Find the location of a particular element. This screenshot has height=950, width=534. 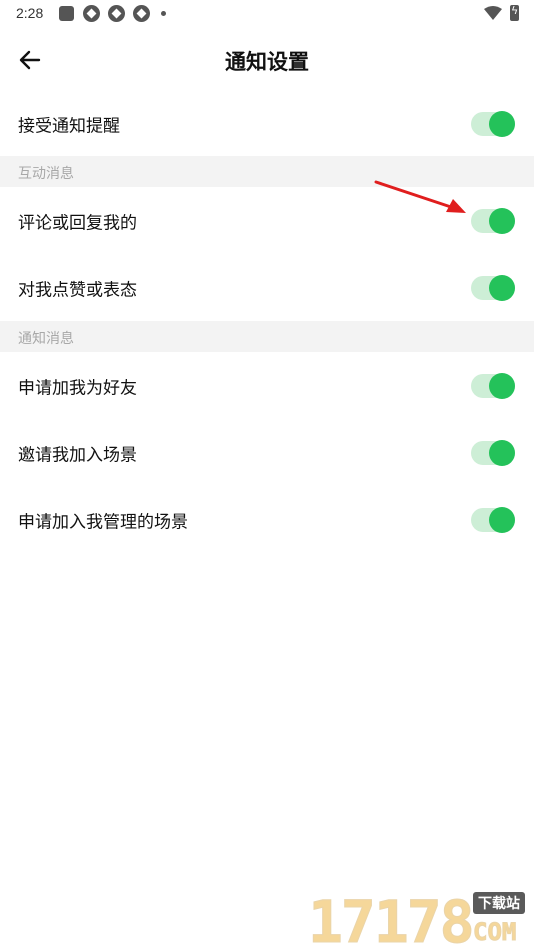

friend-requests-toggle is located at coordinates (493, 385).